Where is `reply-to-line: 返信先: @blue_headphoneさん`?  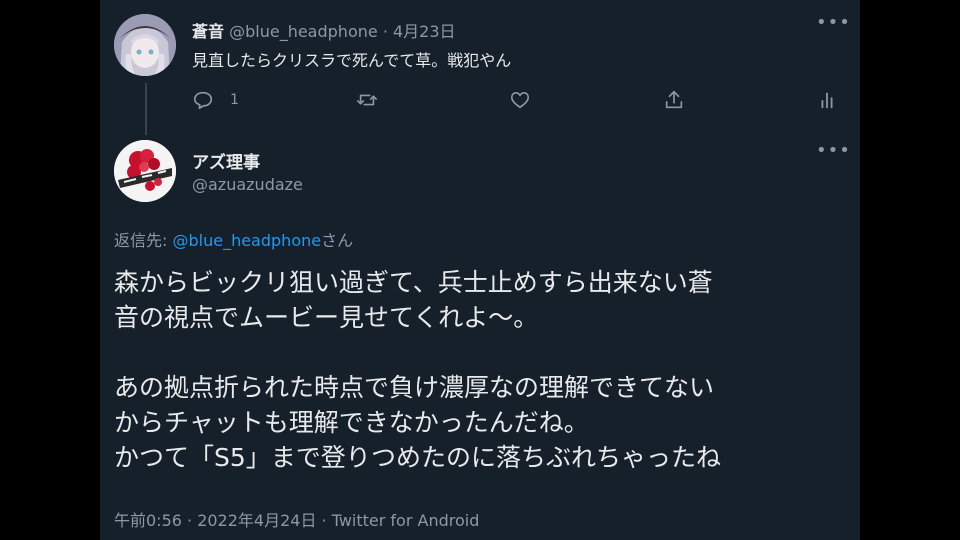
reply-to-line: 返信先: @blue_headphoneさん is located at coordinates (233, 239).